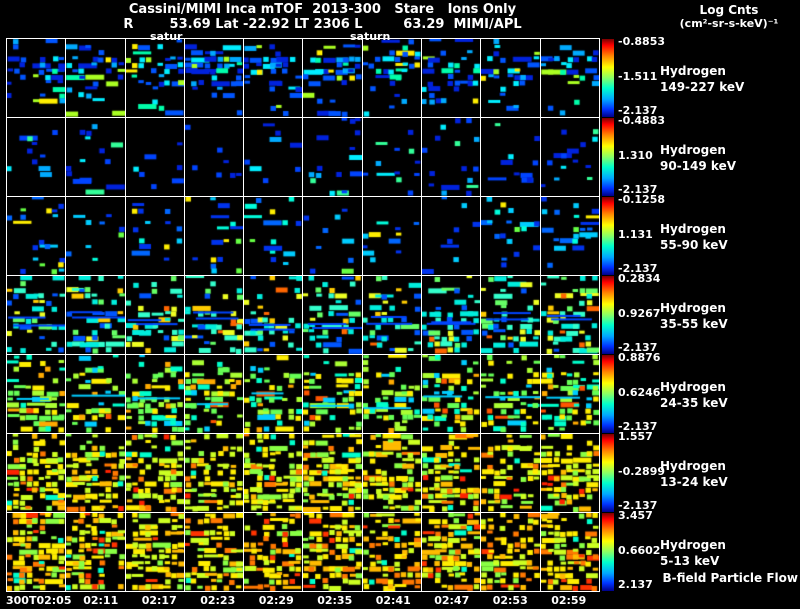 The image size is (800, 609). Describe the element at coordinates (569, 600) in the screenshot. I see `time-tick-label: 02:59` at that location.